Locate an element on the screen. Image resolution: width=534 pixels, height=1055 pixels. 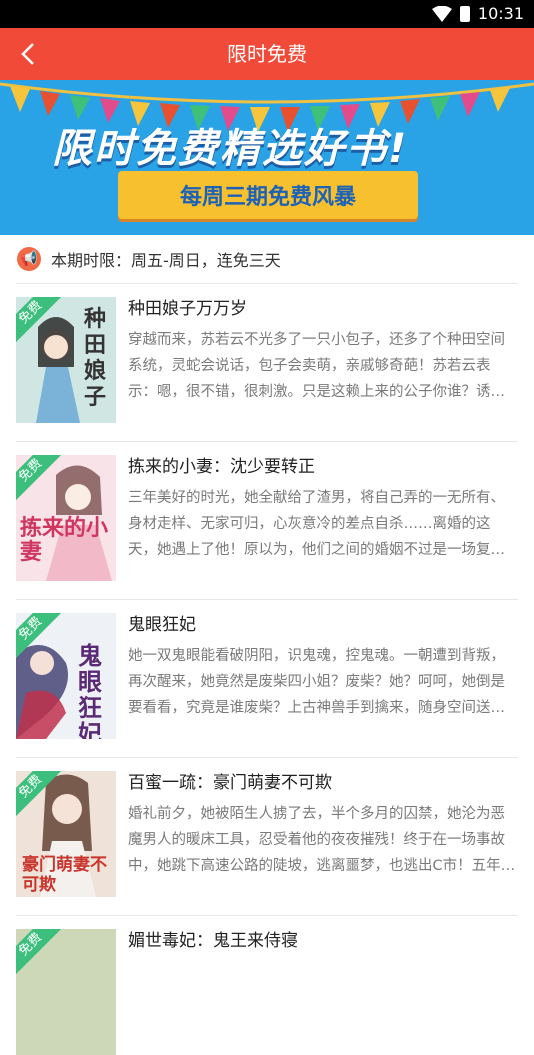
book-cover: 鬼眼狂妃 免费 is located at coordinates (66, 676).